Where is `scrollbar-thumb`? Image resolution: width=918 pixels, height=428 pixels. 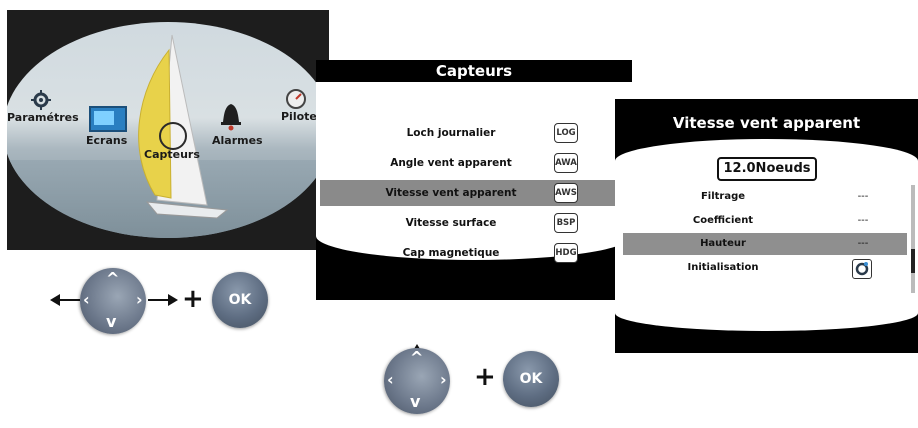 scrollbar-thumb is located at coordinates (913, 261).